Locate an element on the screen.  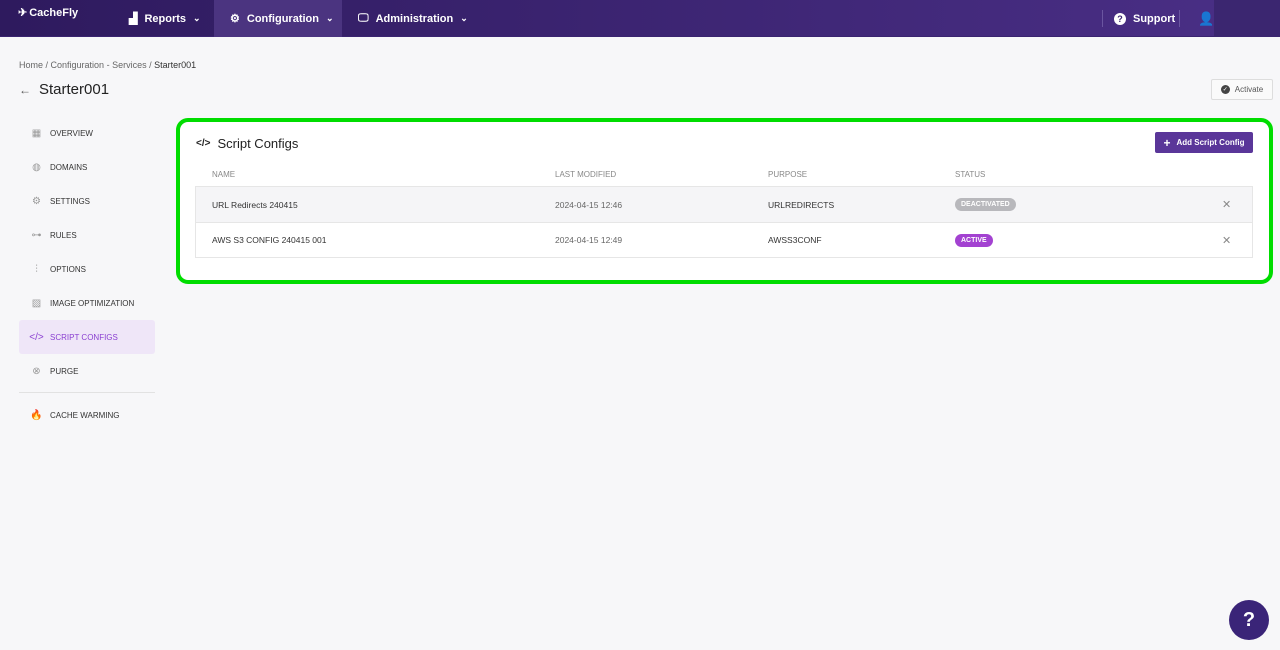
col-last-modified: LAST MODIFIED is located at coordinates (586, 174).